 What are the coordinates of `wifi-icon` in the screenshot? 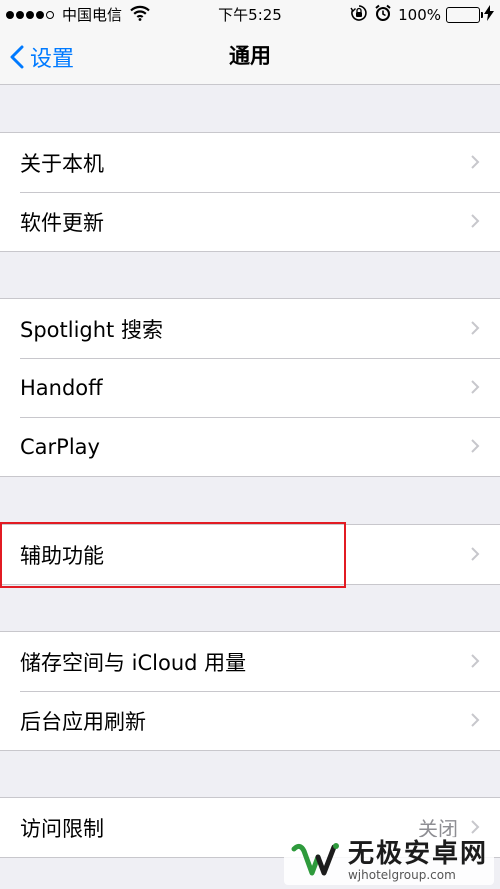 It's located at (140, 15).